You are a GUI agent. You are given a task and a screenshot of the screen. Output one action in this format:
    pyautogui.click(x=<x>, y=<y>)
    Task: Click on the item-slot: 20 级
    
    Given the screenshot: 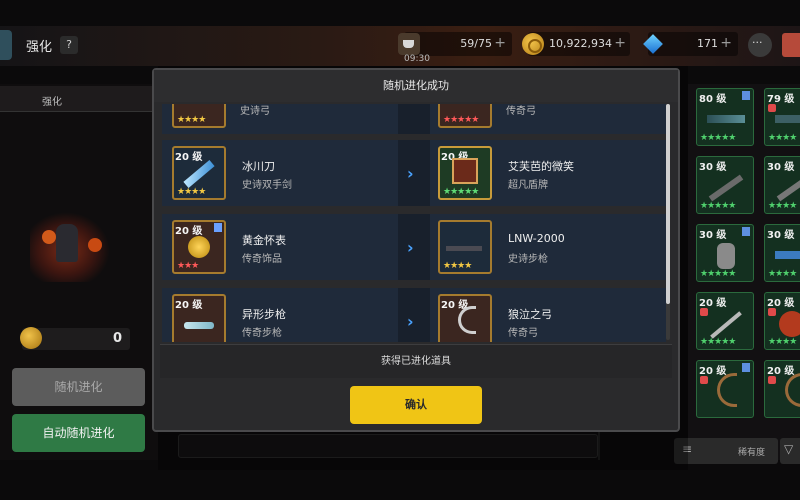 What is the action you would take?
    pyautogui.click(x=199, y=318)
    